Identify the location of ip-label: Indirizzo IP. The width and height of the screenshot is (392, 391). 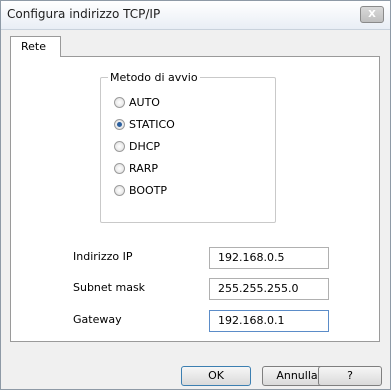
(103, 256).